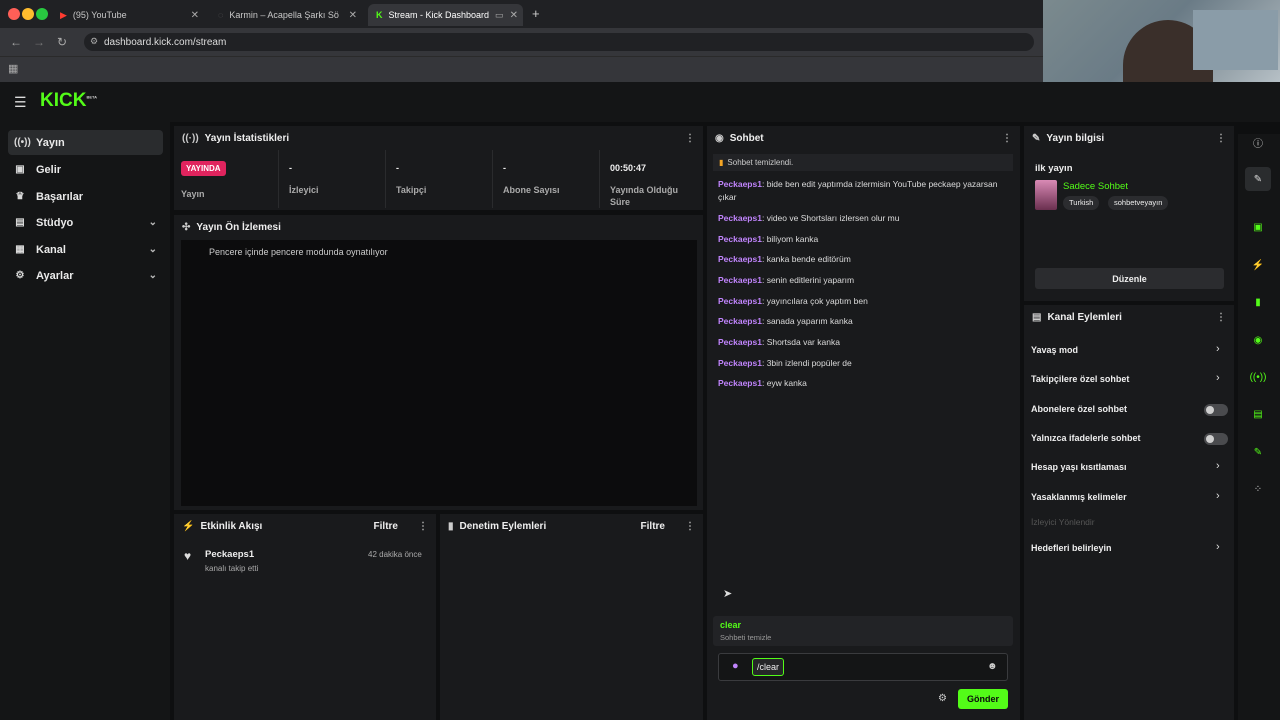 Image resolution: width=1280 pixels, height=720 pixels. I want to click on chat-input-box: ● /clear ☻, so click(863, 667).